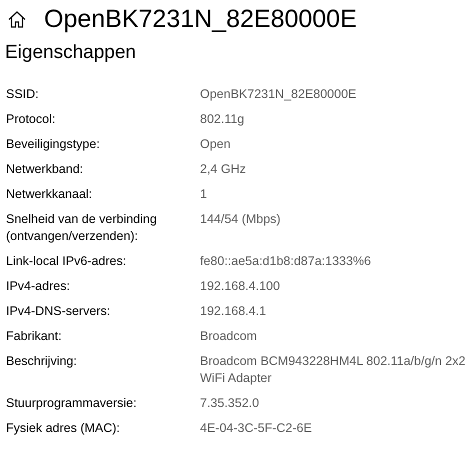 This screenshot has width=467, height=451. What do you see at coordinates (286, 261) in the screenshot?
I see `property-value: fe80::ae5a:d1b8:d87a:1333%6` at bounding box center [286, 261].